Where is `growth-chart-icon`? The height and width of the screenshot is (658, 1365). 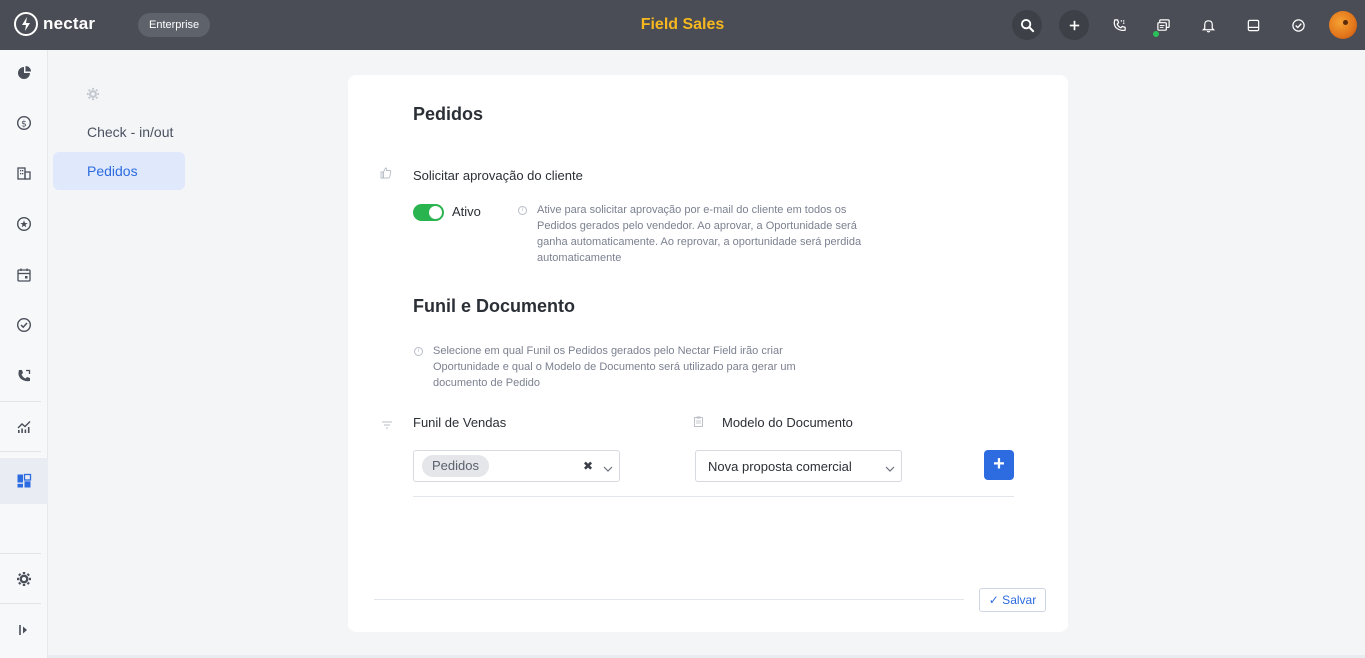
growth-chart-icon is located at coordinates (24, 427).